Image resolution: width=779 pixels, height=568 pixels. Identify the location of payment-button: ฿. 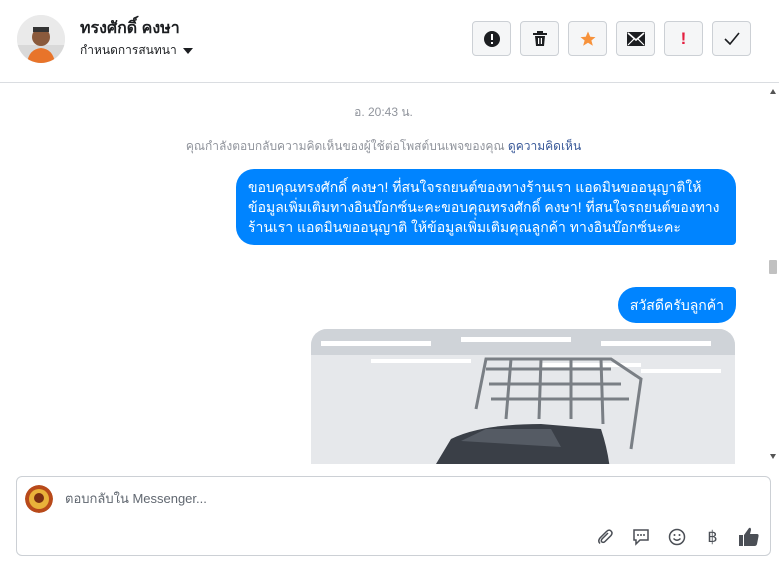
(712, 536).